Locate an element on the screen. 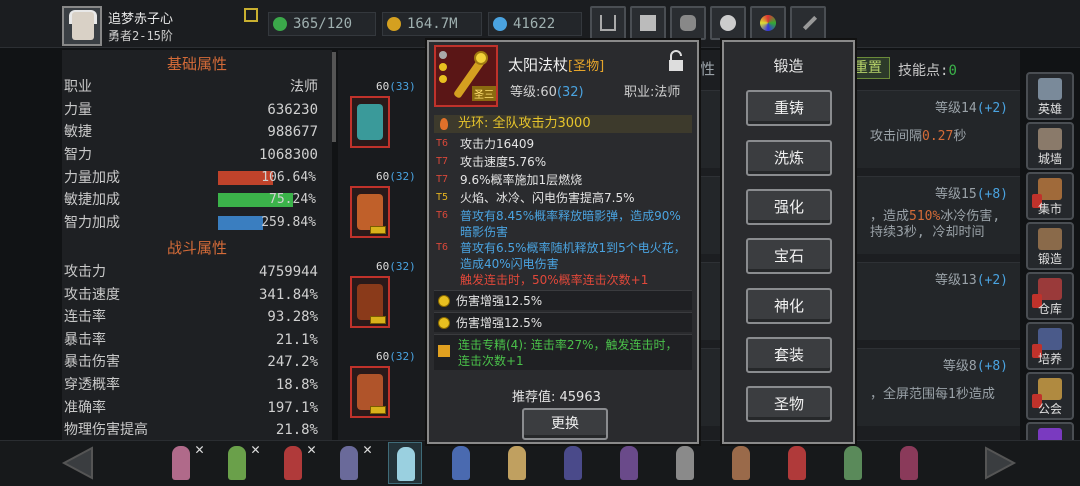  stat-row: 暴击伤害 247.2% is located at coordinates (191, 362).